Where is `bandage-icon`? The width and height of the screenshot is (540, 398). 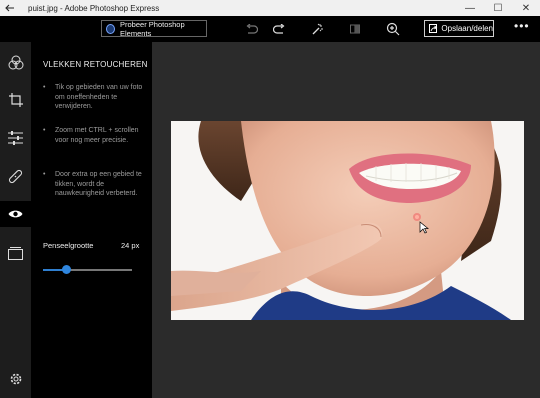 bandage-icon is located at coordinates (15, 176).